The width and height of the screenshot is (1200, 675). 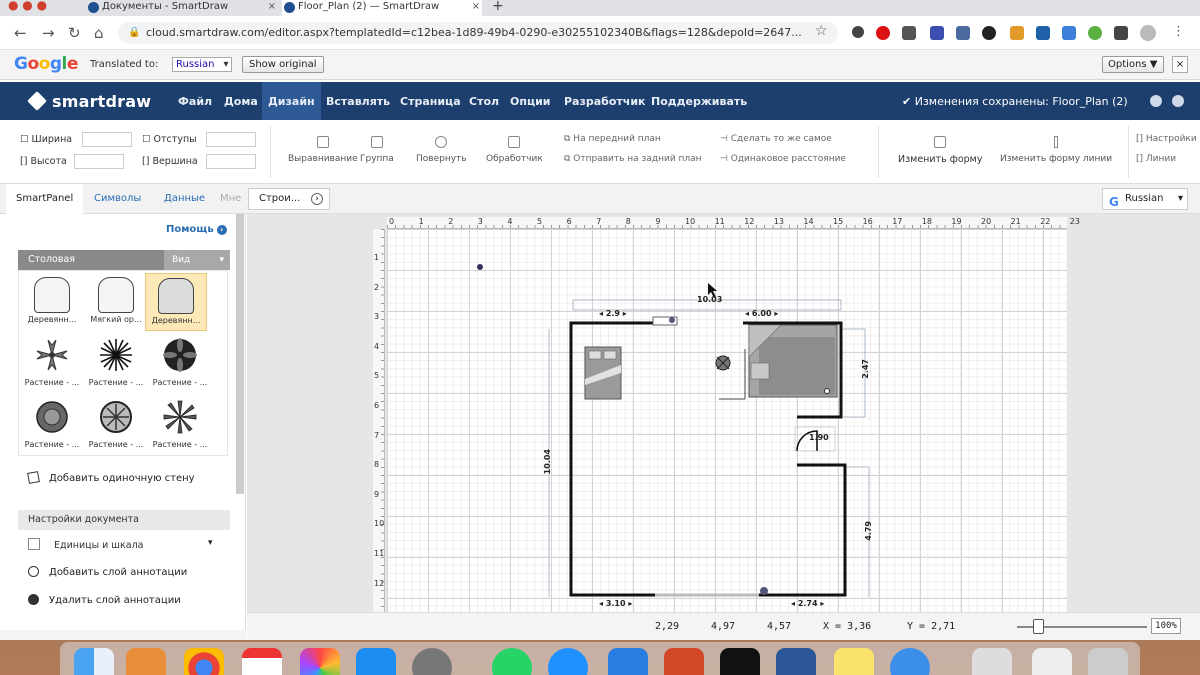 What do you see at coordinates (202, 64) in the screenshot?
I see `language-select: Russian` at bounding box center [202, 64].